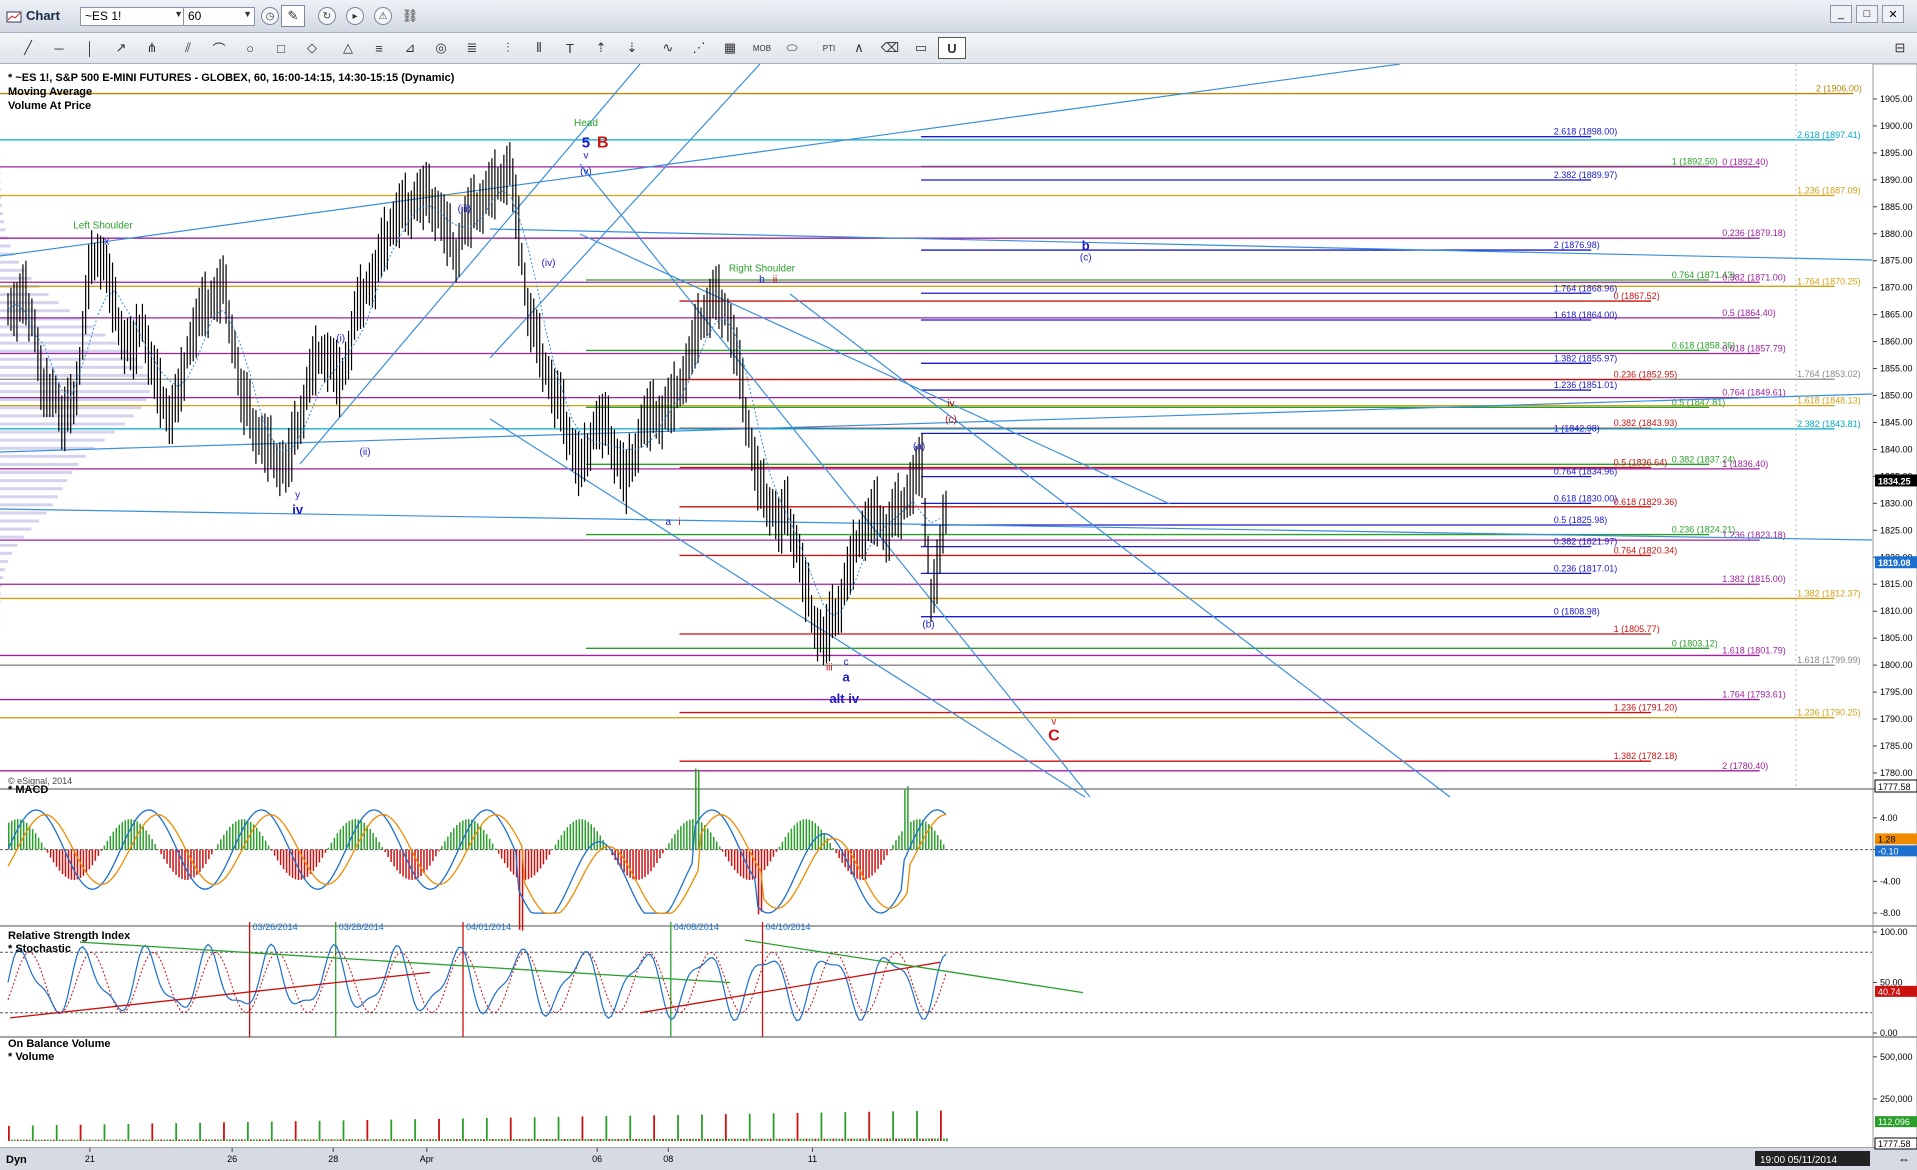 Image resolution: width=1917 pixels, height=1170 pixels. What do you see at coordinates (355, 16) in the screenshot?
I see `play-icon: ▸` at bounding box center [355, 16].